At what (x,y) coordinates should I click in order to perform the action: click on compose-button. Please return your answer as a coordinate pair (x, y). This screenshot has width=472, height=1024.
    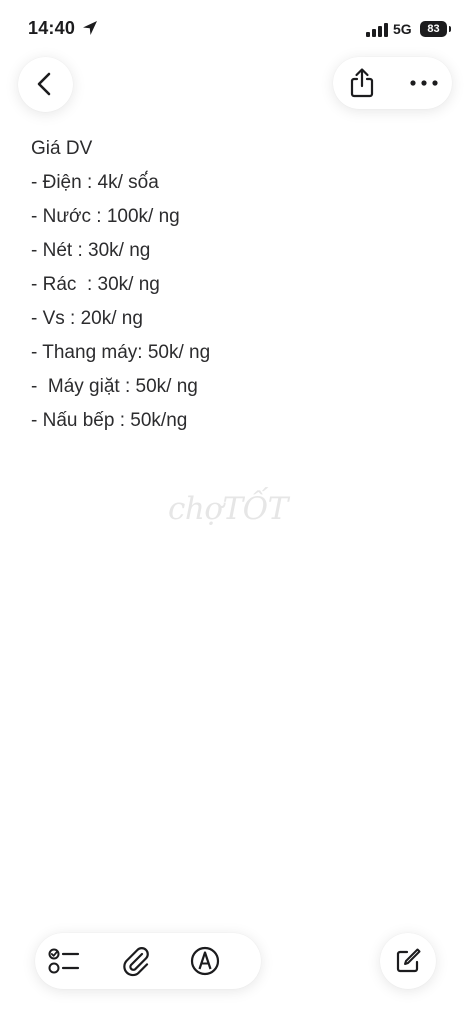
    Looking at the image, I should click on (408, 961).